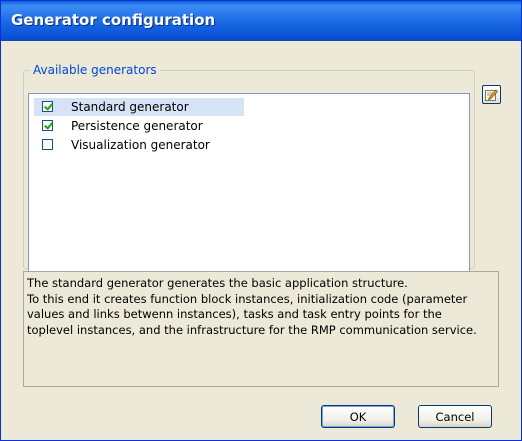  I want to click on generator-item-label: Standard generator, so click(130, 107).